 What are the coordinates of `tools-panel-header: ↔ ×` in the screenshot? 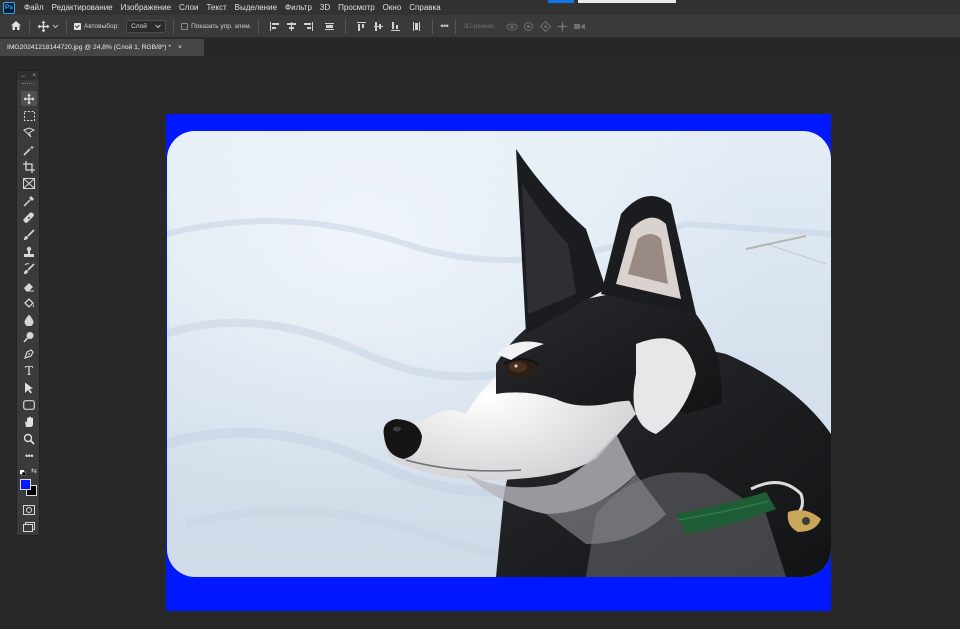 It's located at (28, 75).